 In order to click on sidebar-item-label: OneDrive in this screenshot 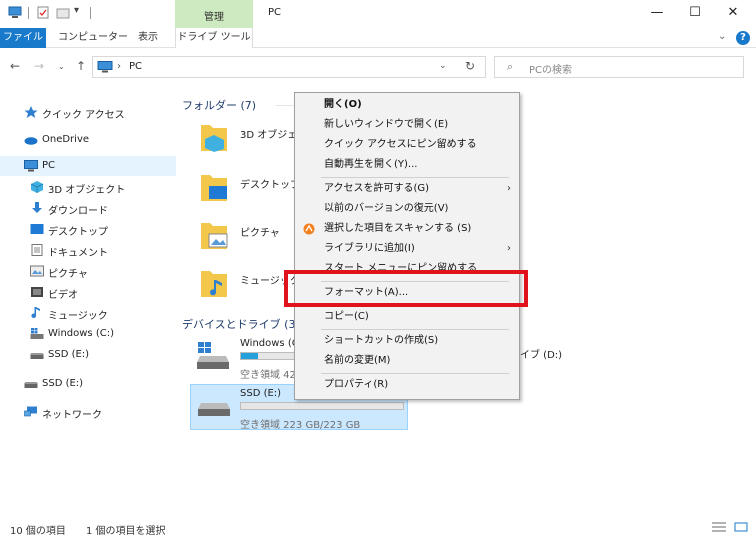, I will do `click(66, 139)`.